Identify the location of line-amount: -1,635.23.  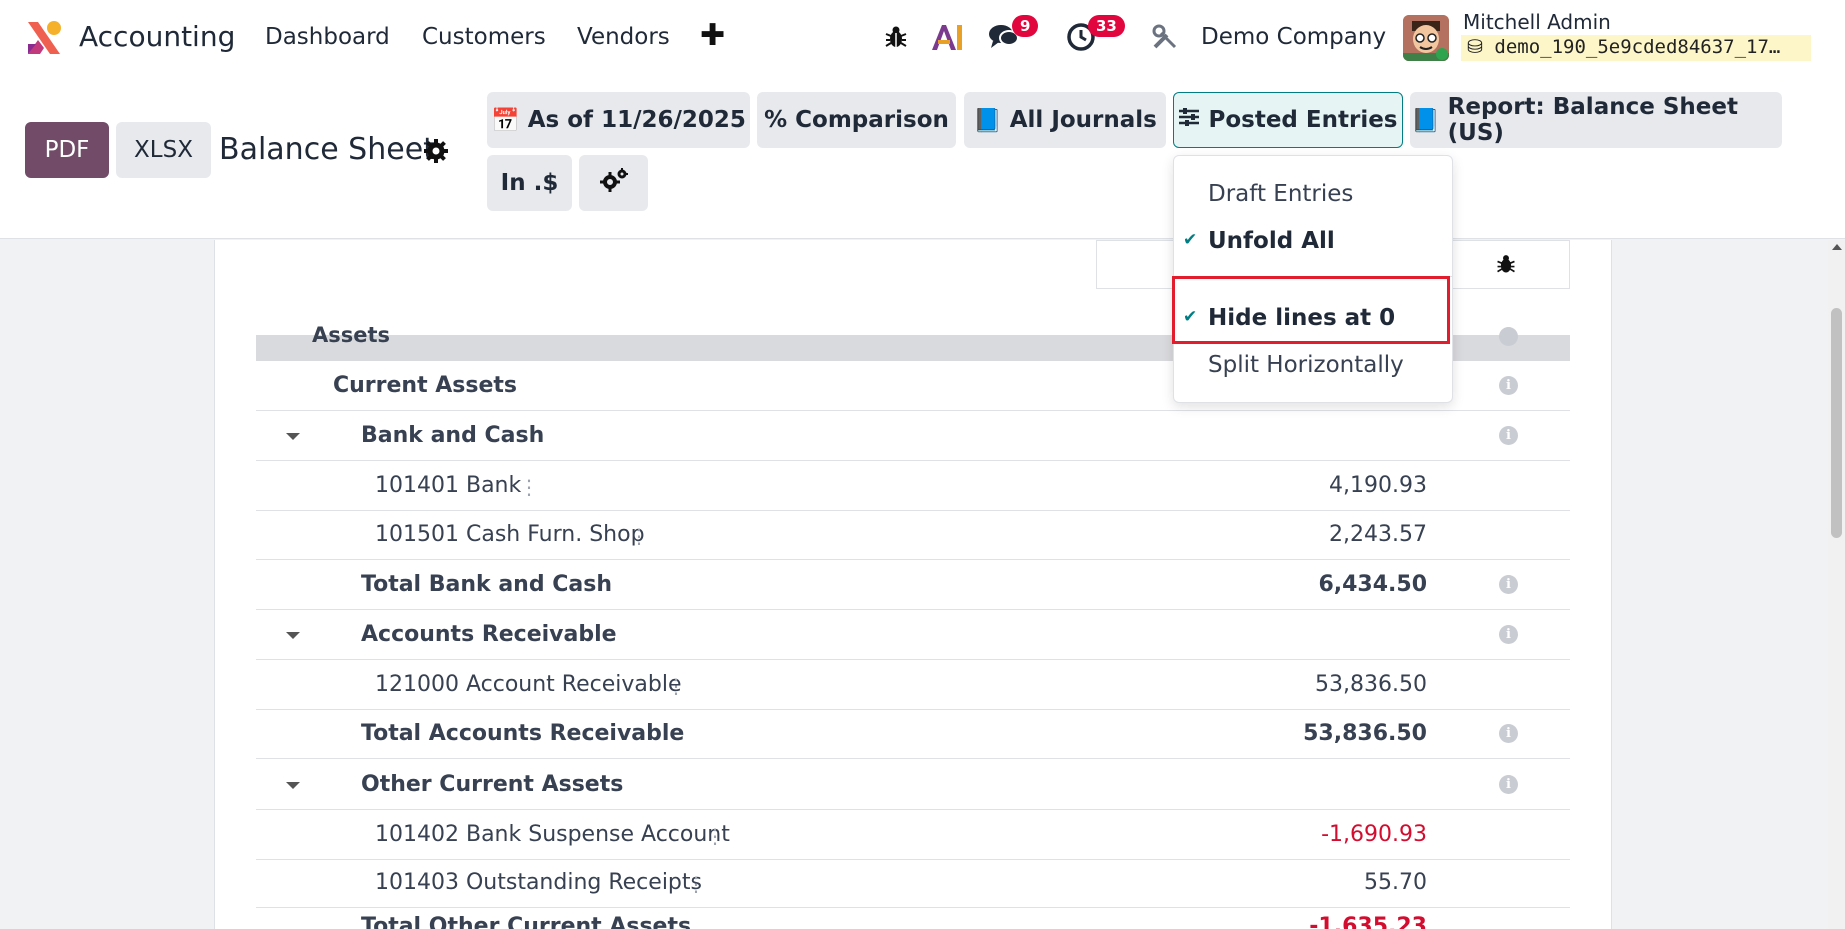
(1368, 921).